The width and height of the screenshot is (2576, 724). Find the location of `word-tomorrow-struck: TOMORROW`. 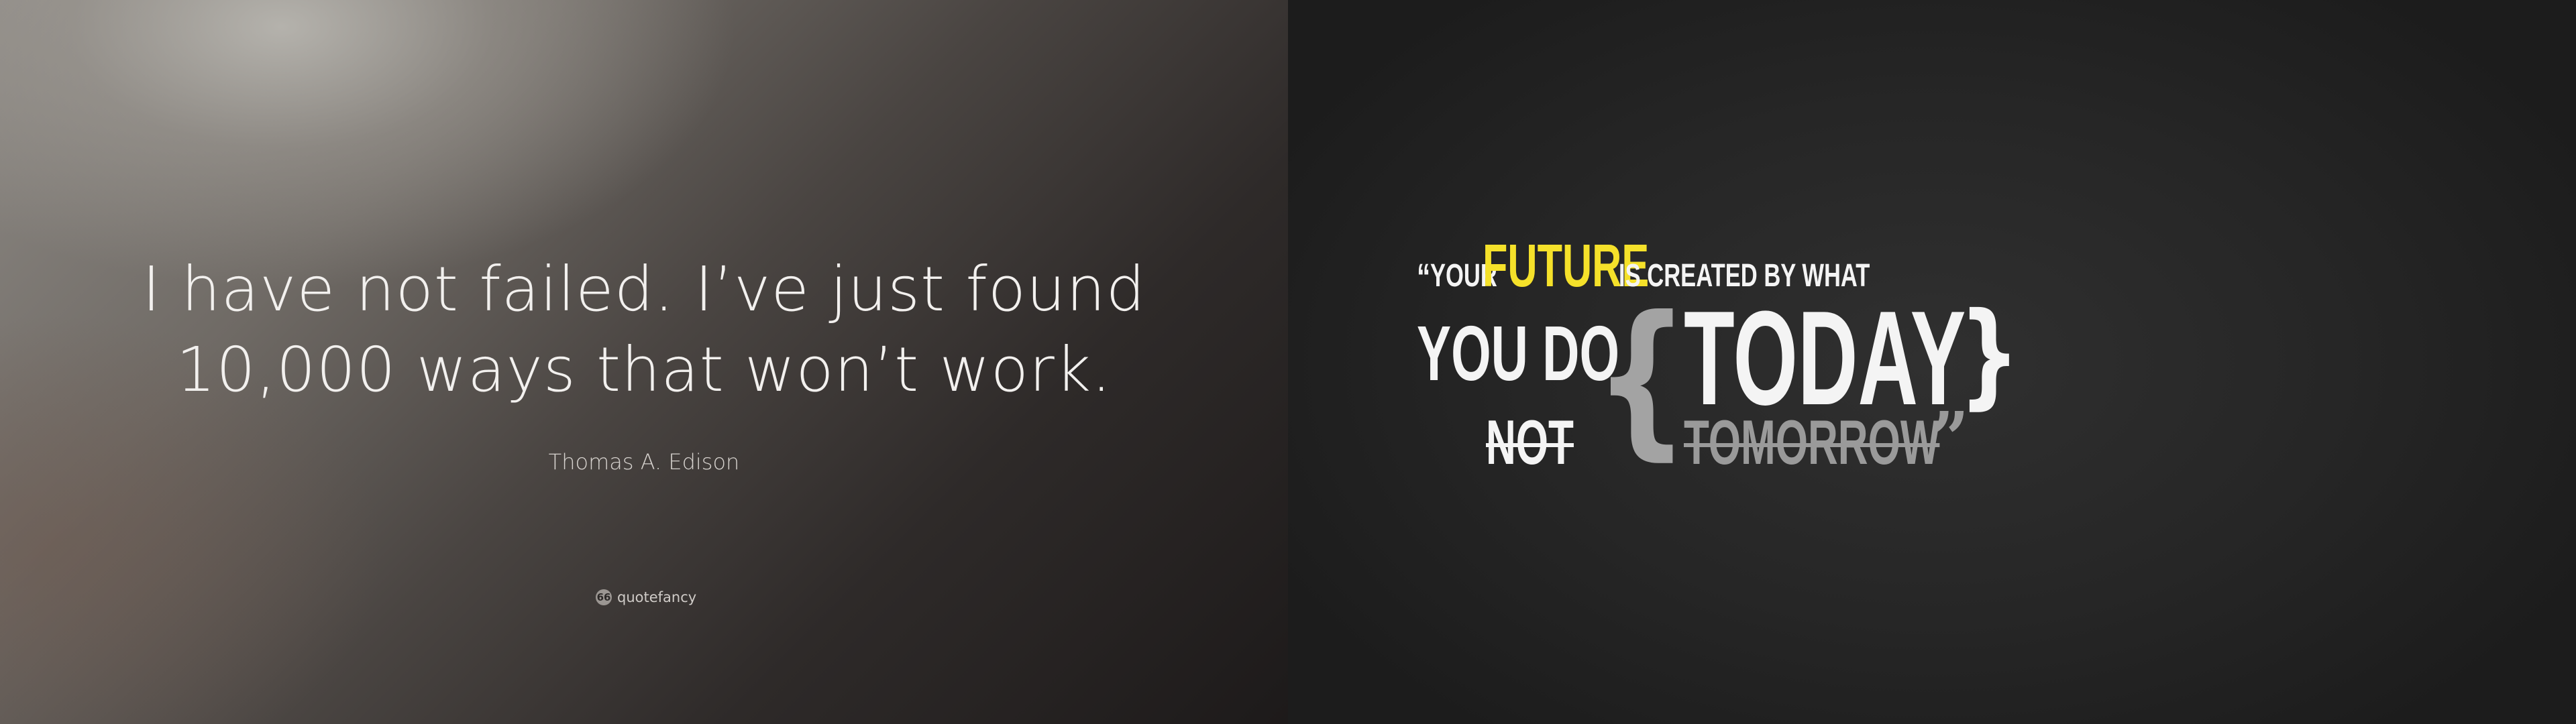

word-tomorrow-struck: TOMORROW is located at coordinates (1812, 442).